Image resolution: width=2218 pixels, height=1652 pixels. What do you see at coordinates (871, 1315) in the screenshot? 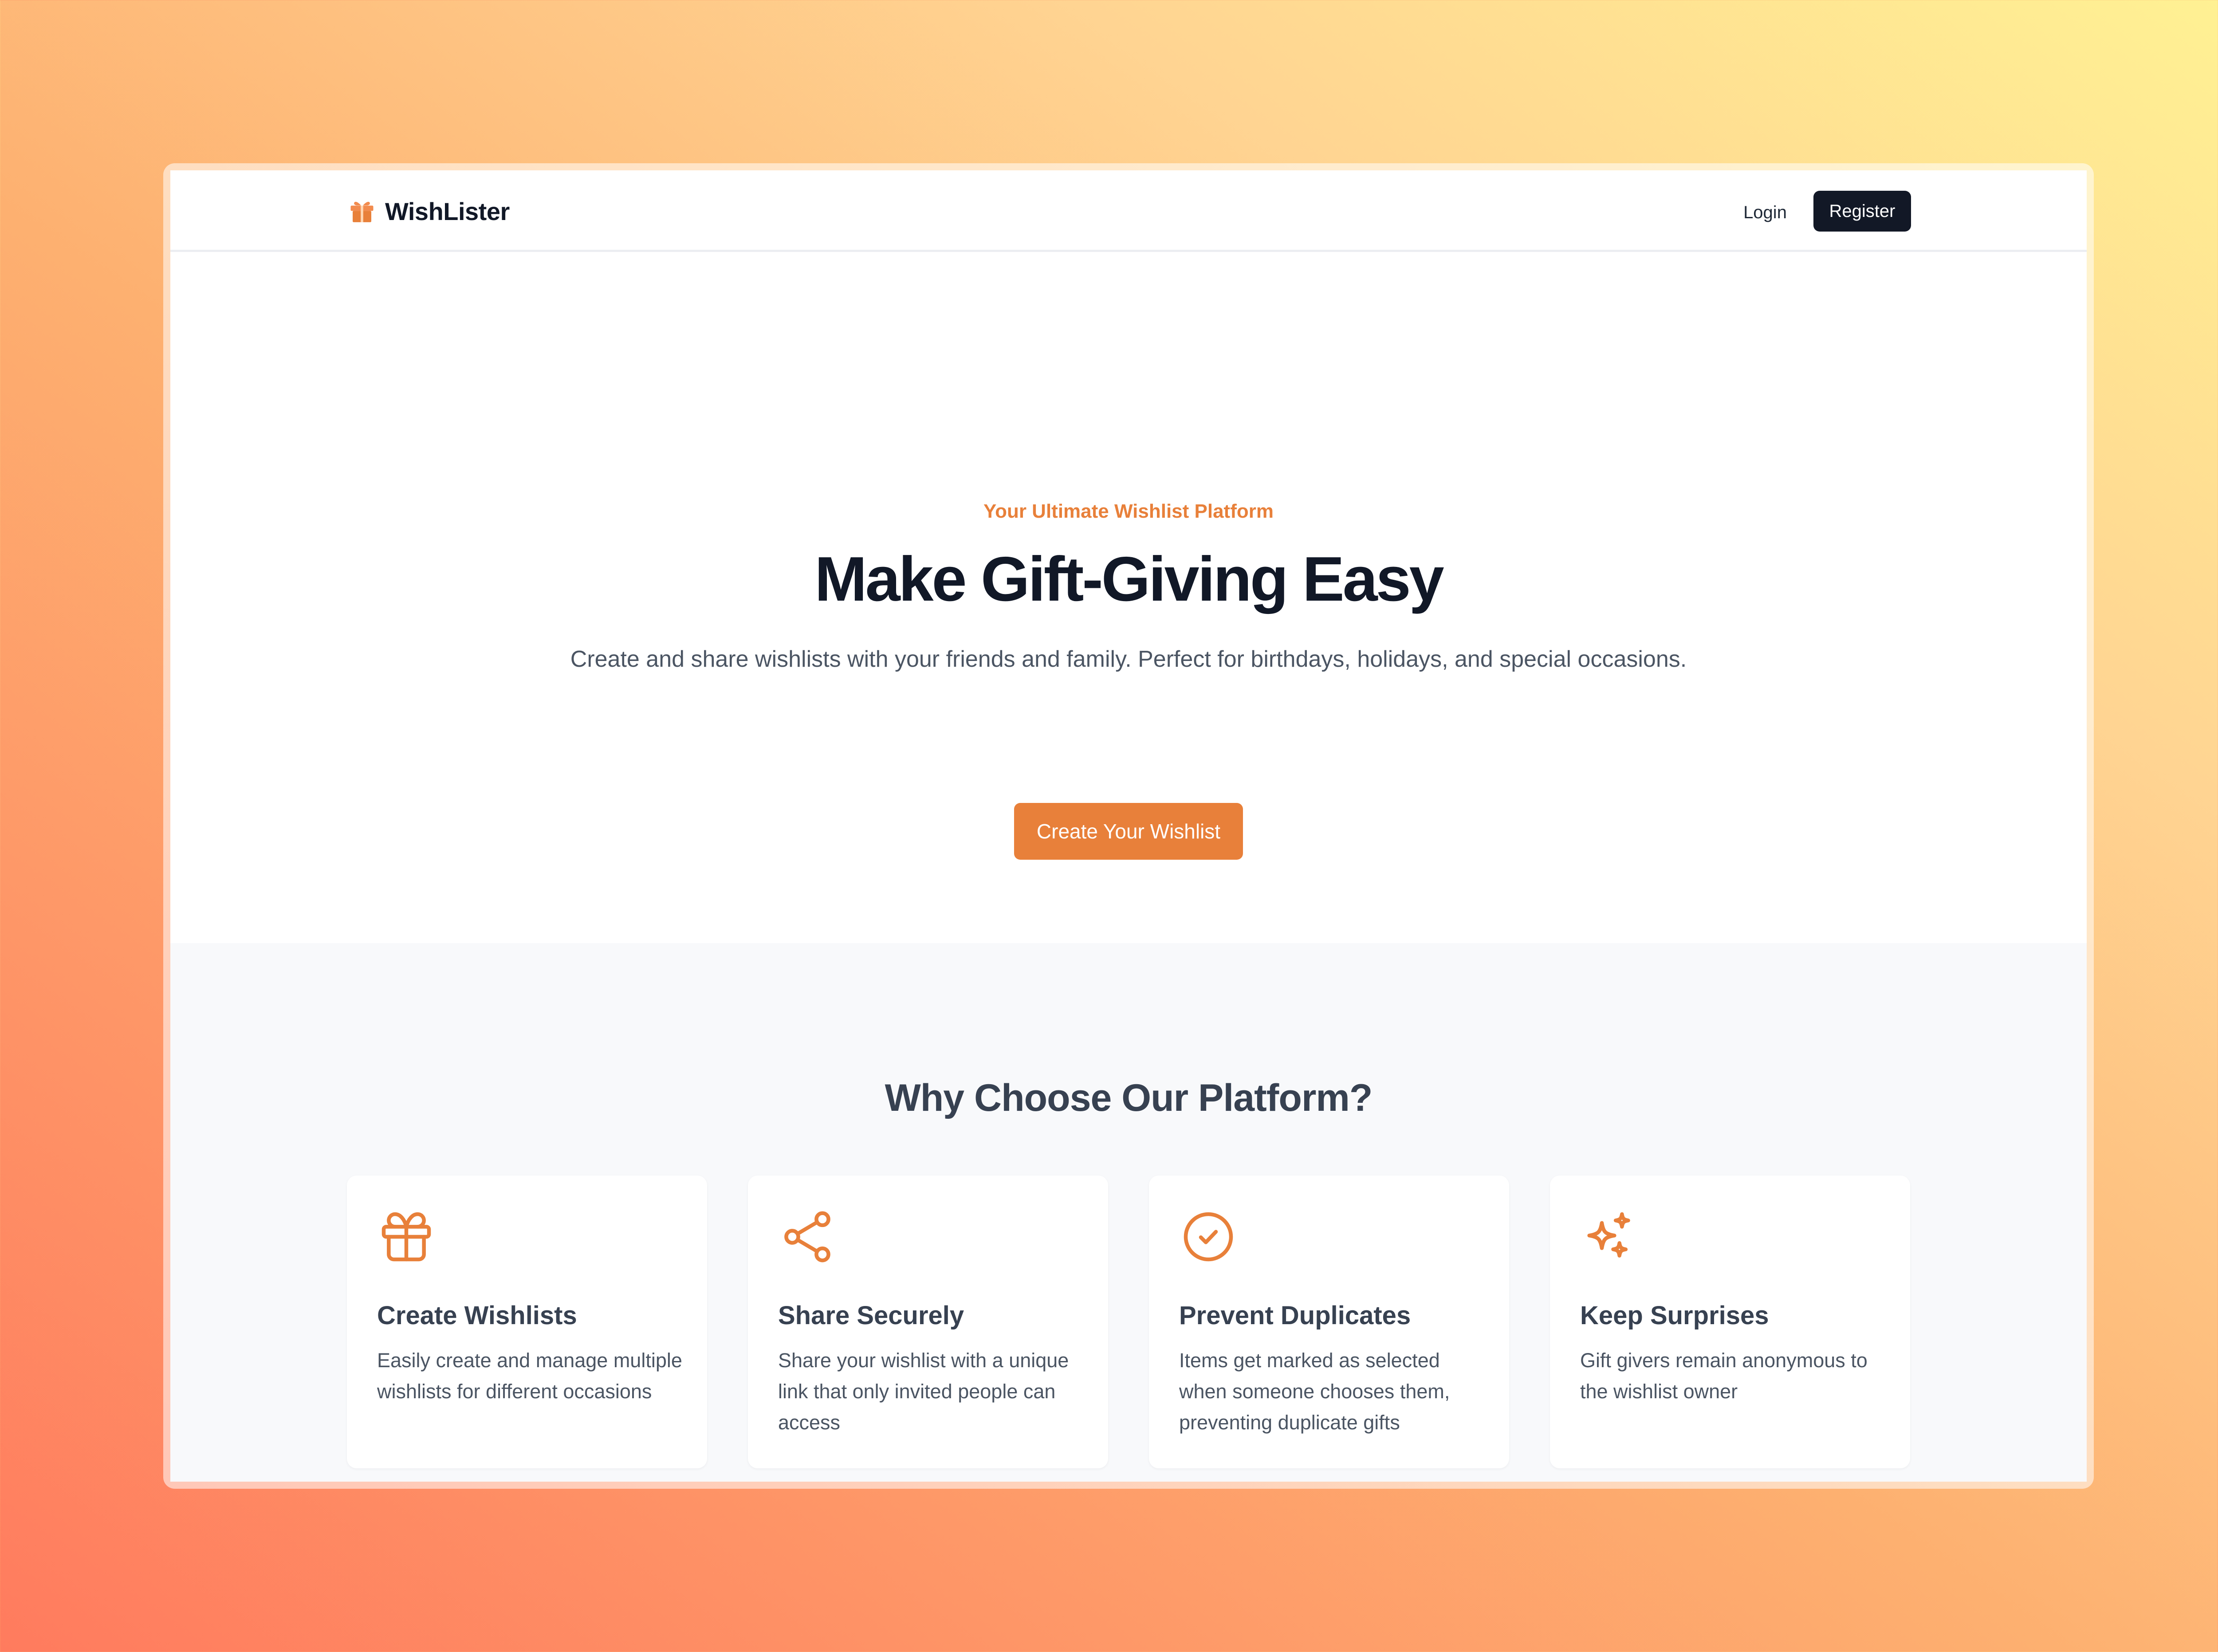
I see `feature-title: Share Securely` at bounding box center [871, 1315].